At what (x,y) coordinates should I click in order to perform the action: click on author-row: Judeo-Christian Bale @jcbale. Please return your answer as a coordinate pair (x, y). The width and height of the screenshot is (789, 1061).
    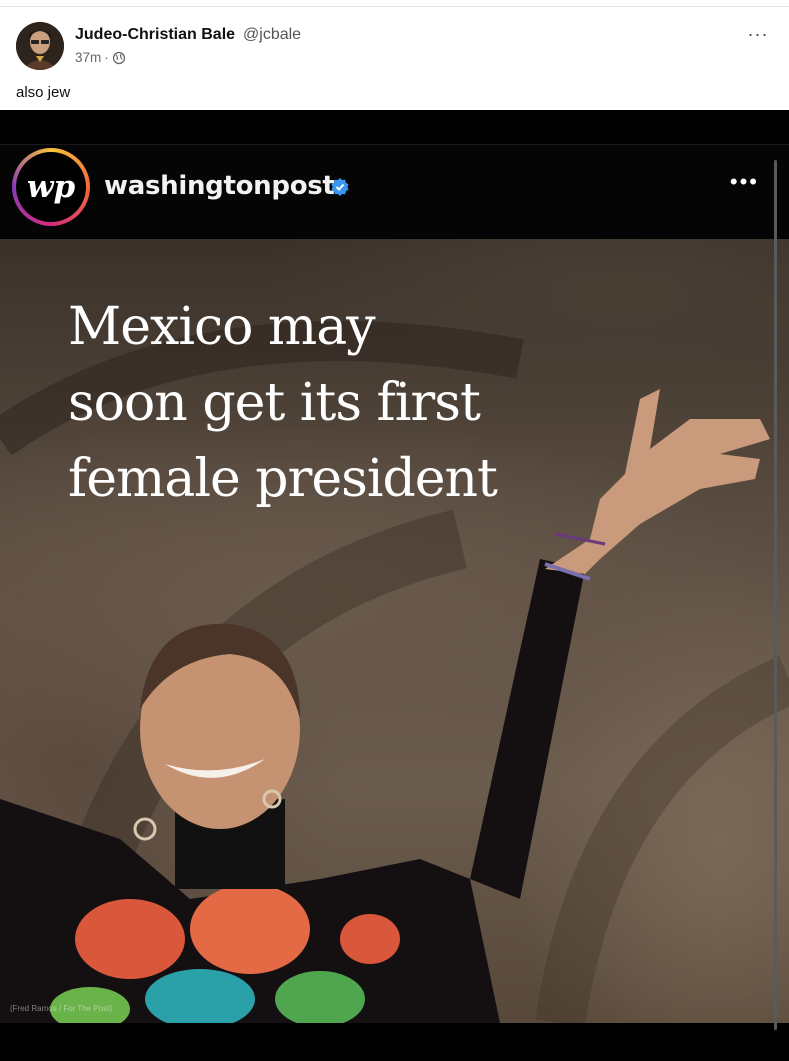
    Looking at the image, I should click on (188, 36).